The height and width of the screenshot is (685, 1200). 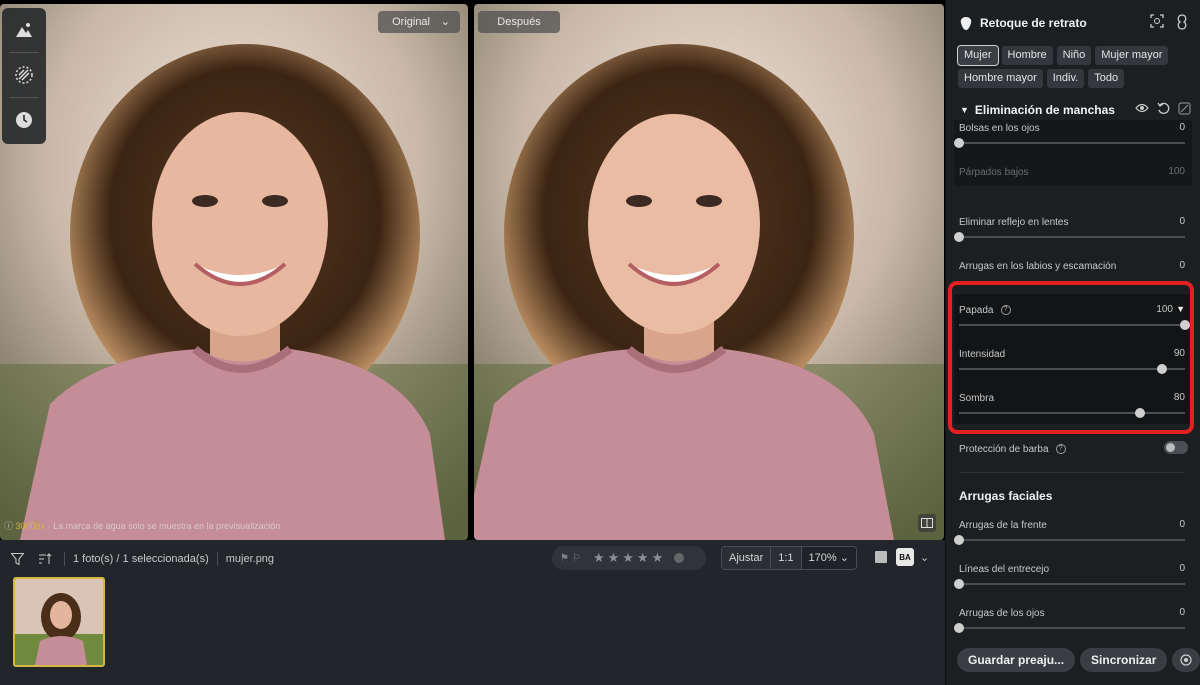 I want to click on star-3-icon: ★, so click(x=628, y=558).